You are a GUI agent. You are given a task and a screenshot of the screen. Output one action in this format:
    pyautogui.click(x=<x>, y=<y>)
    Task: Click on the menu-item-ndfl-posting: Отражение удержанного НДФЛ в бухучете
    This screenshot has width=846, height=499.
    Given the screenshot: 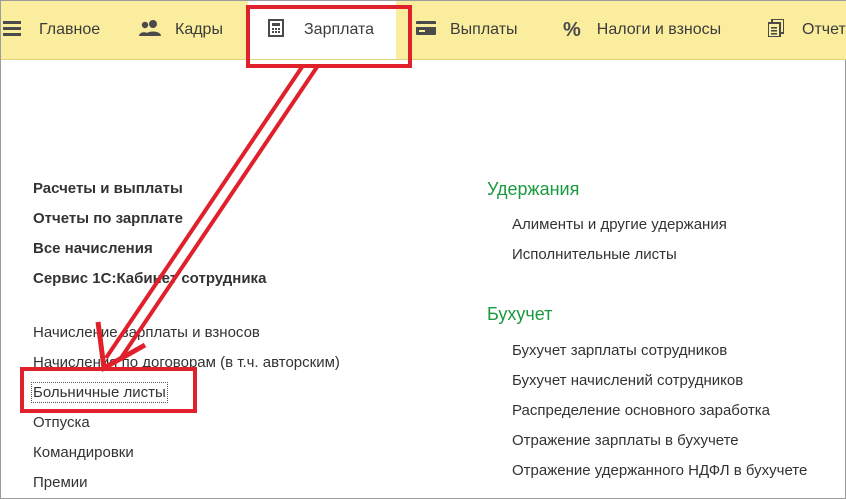 What is the action you would take?
    pyautogui.click(x=659, y=470)
    